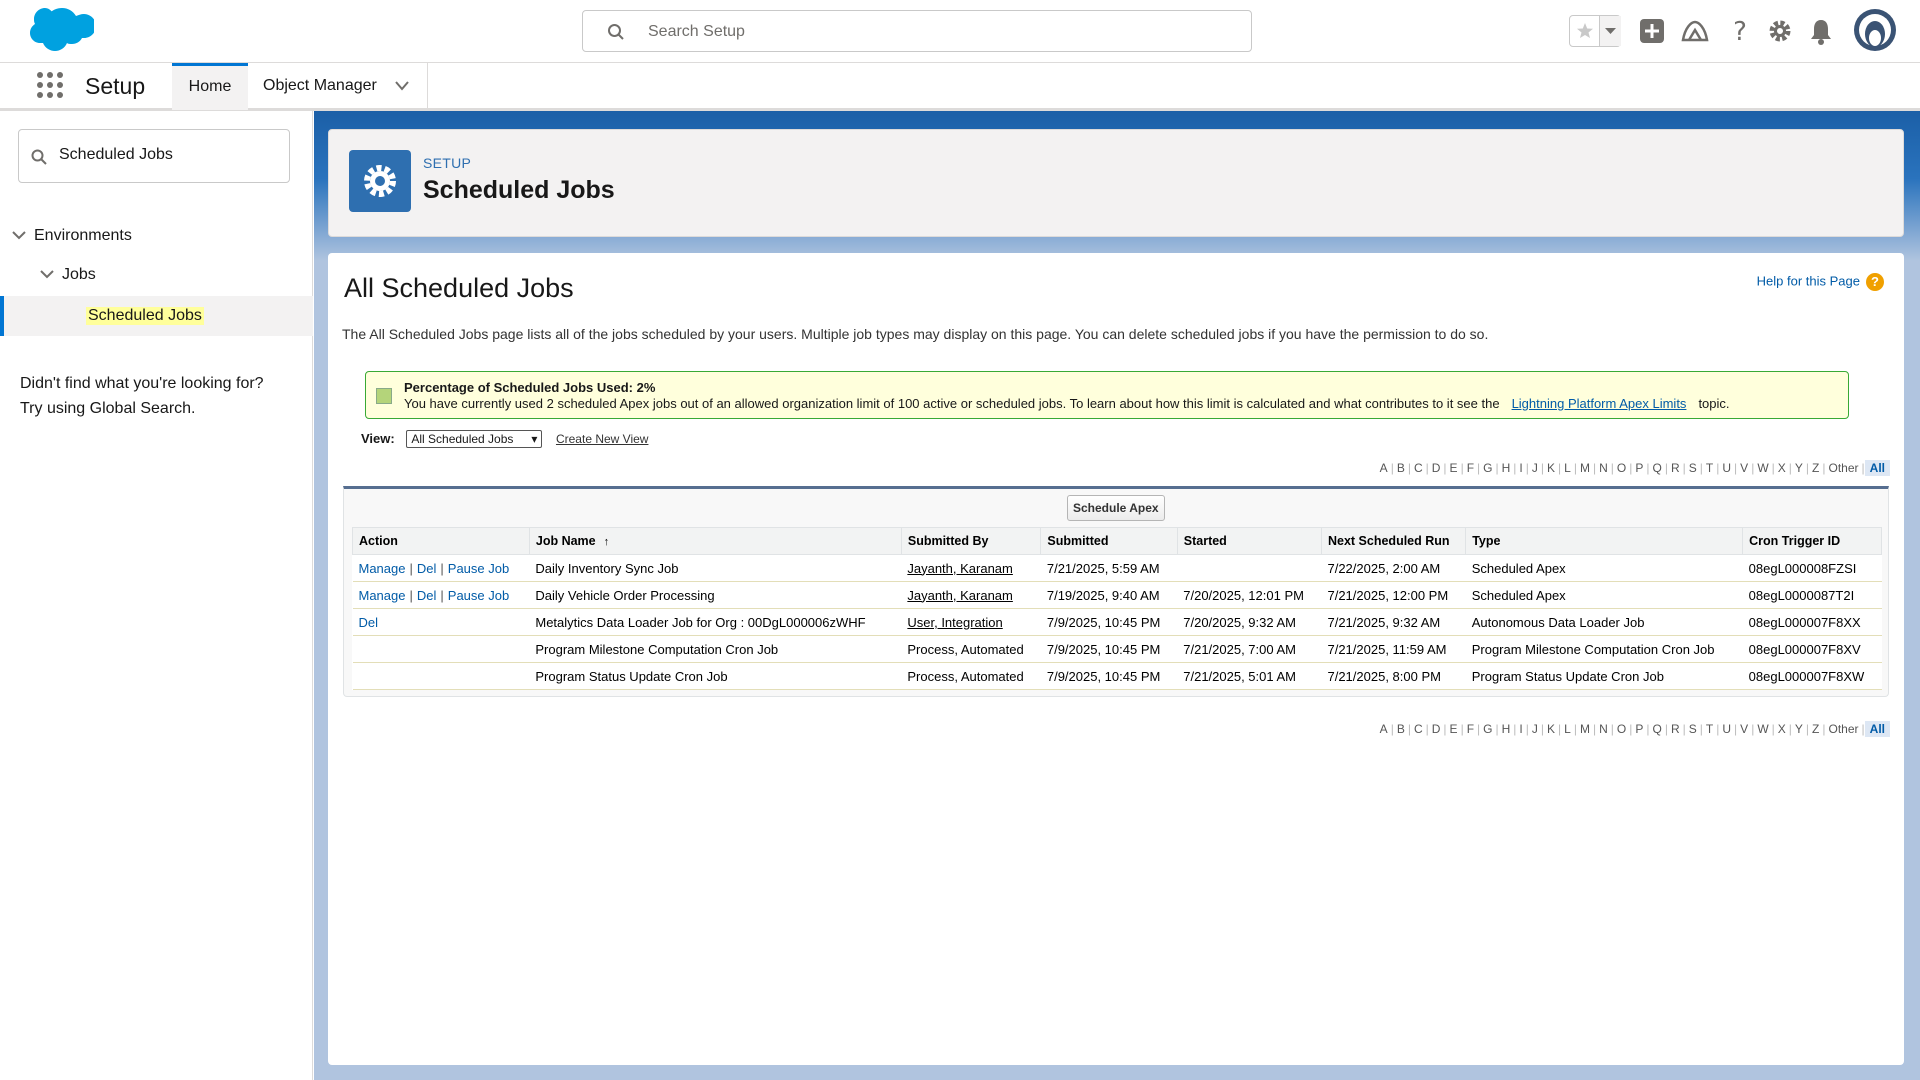  I want to click on favorites-dropdown-icon, so click(1610, 31).